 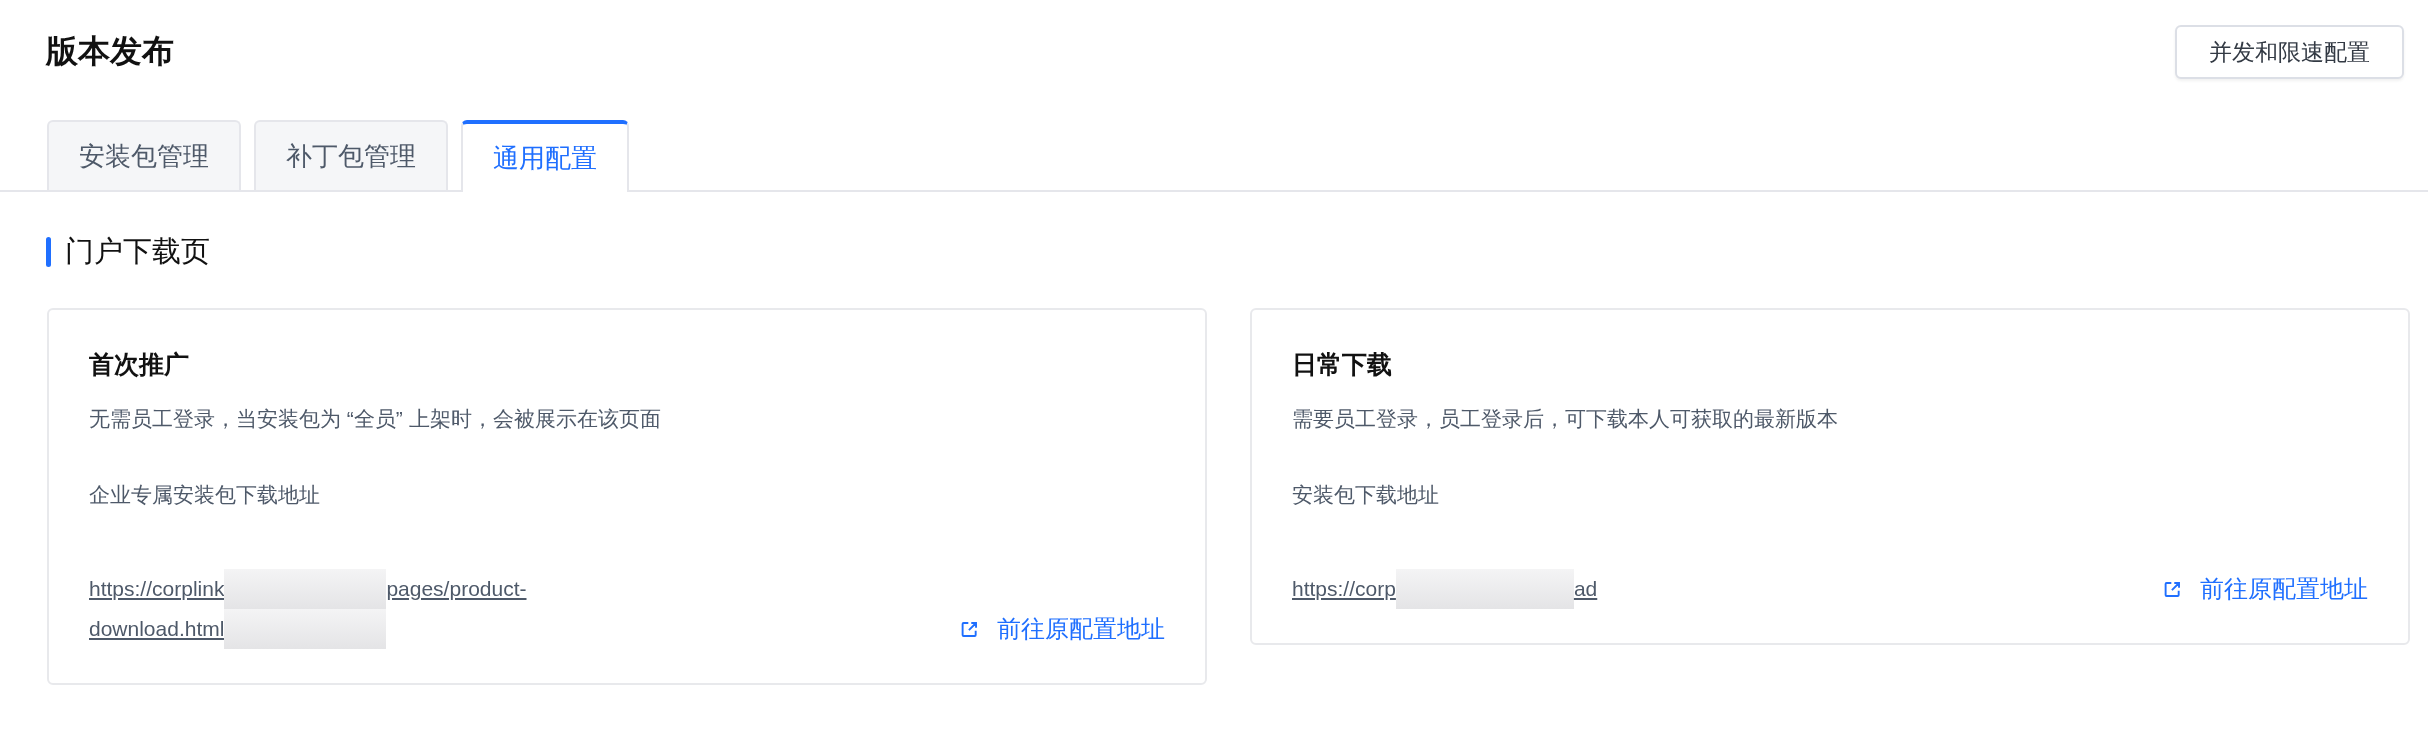 What do you see at coordinates (1344, 589) in the screenshot?
I see `download-link: https://corp` at bounding box center [1344, 589].